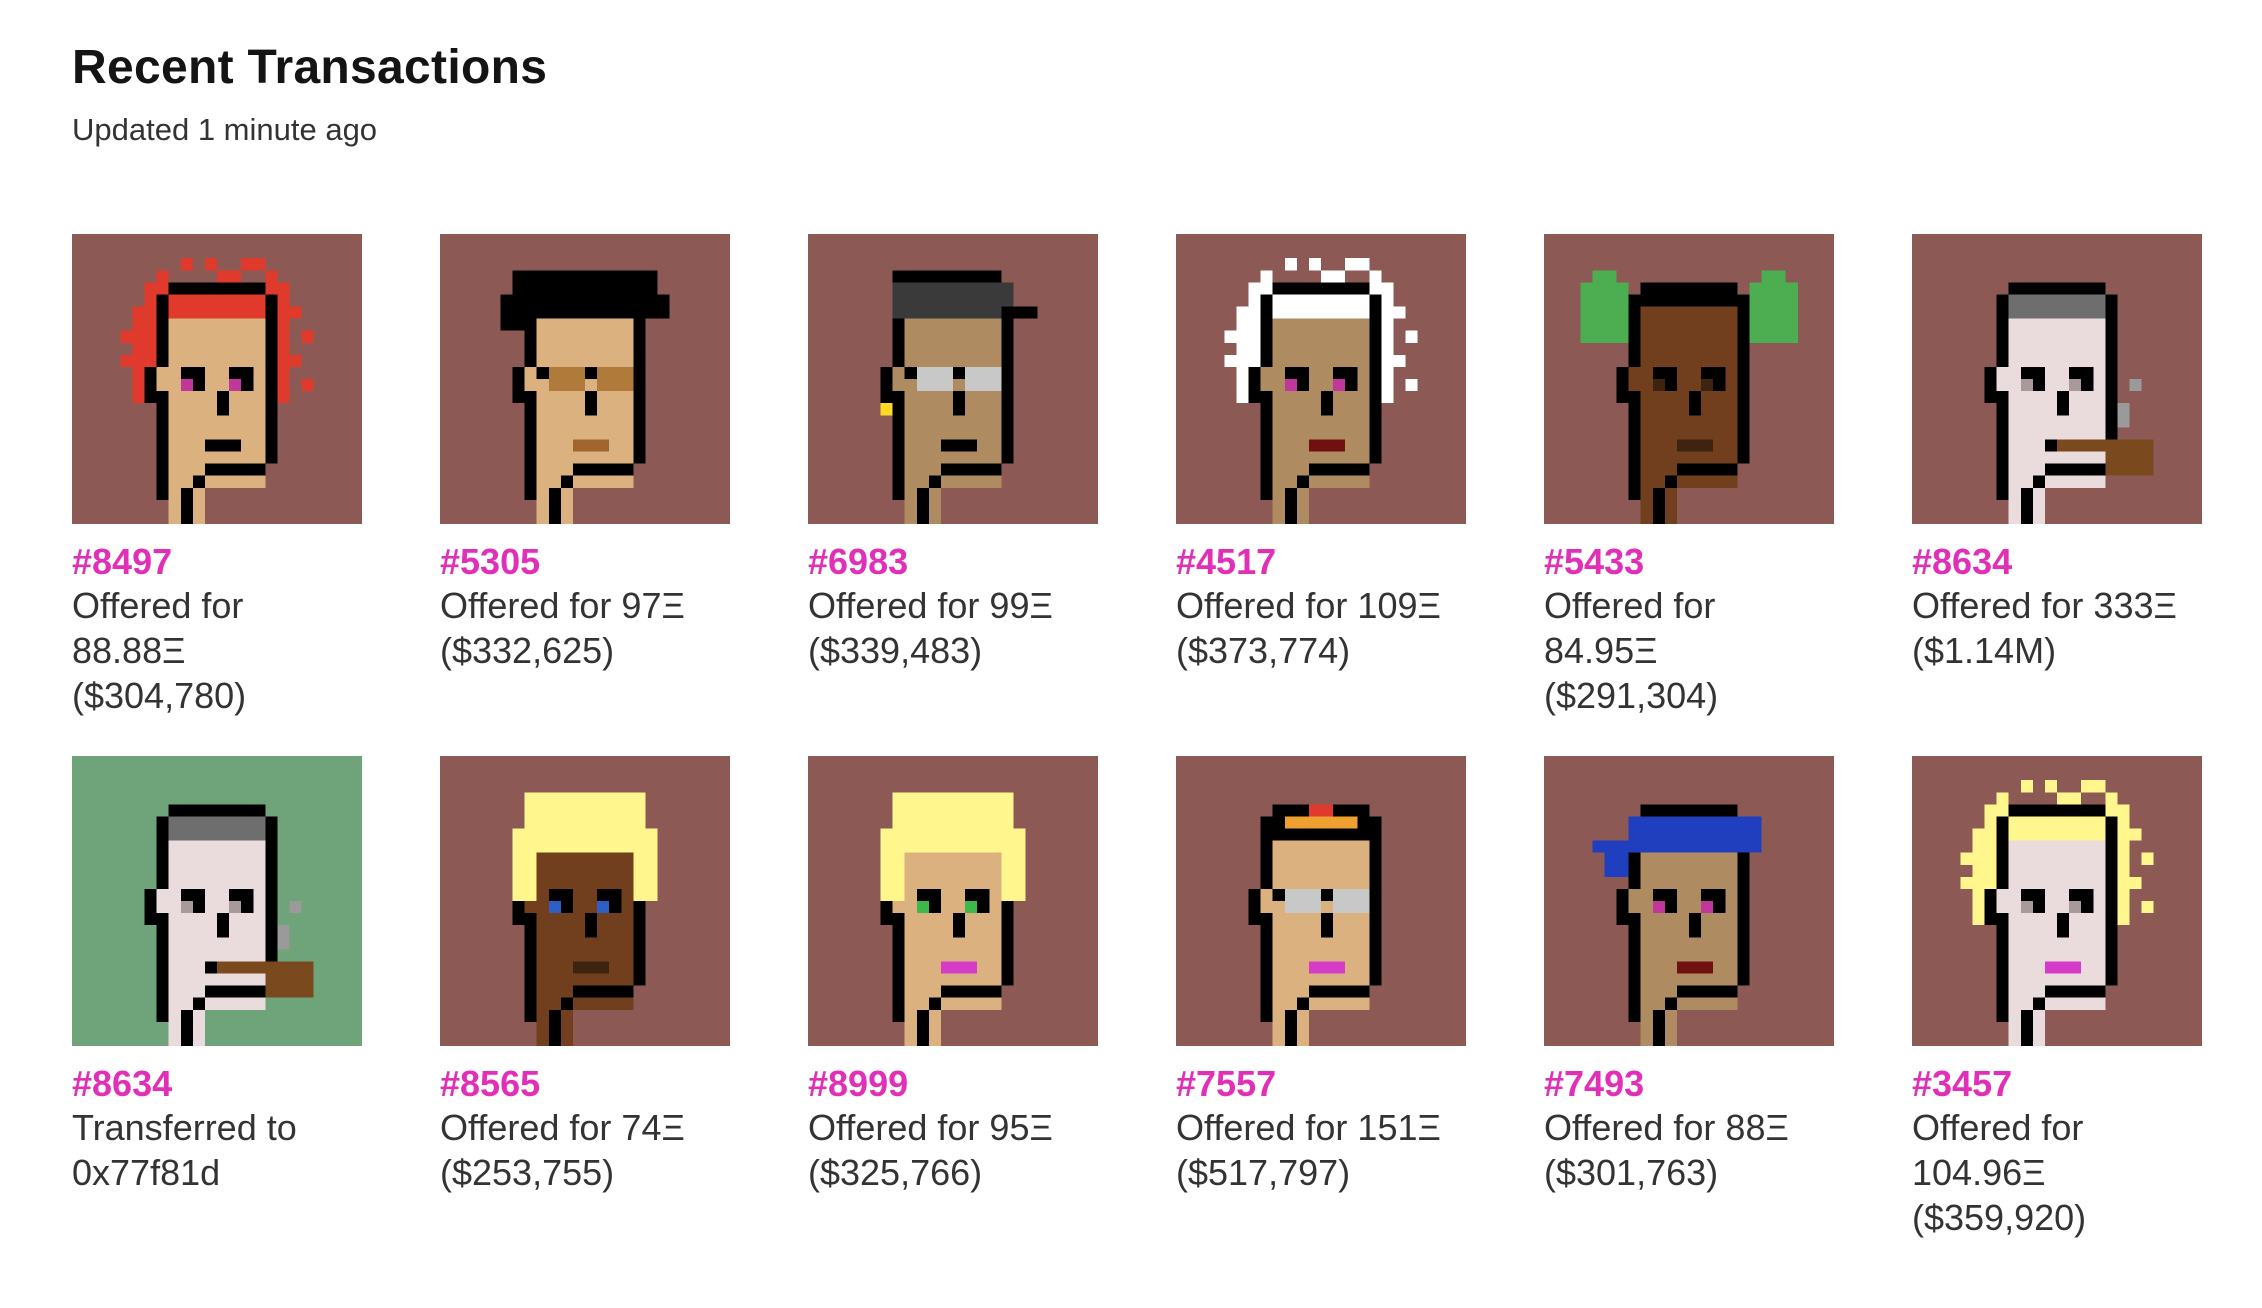 The width and height of the screenshot is (2262, 1308). I want to click on transaction-description-line2: 84.95Ξ, so click(1601, 650).